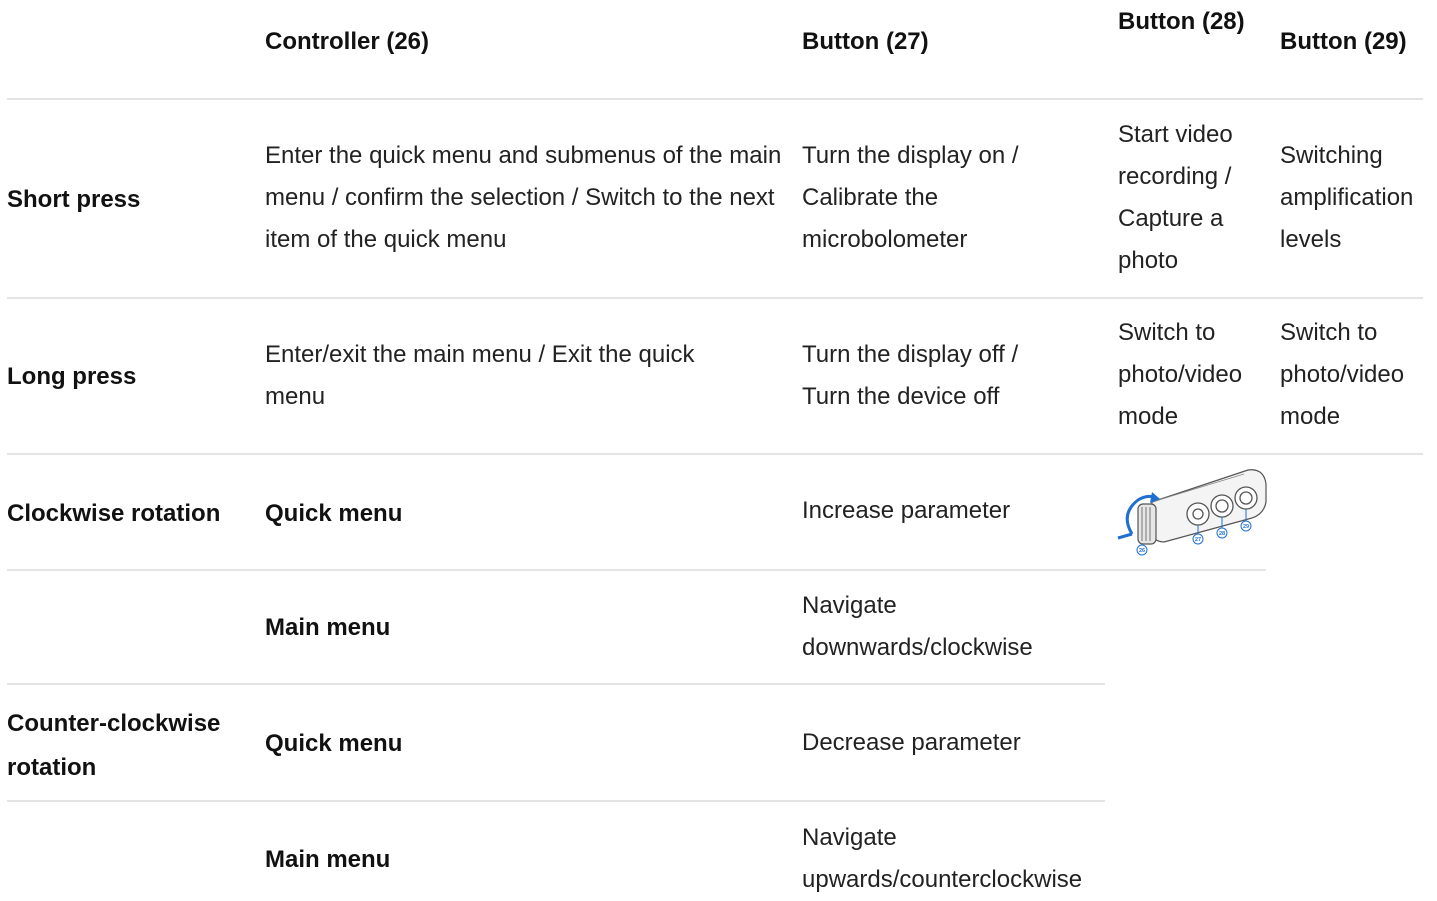  Describe the element at coordinates (1142, 551) in the screenshot. I see `callout-26-label: 26` at that location.